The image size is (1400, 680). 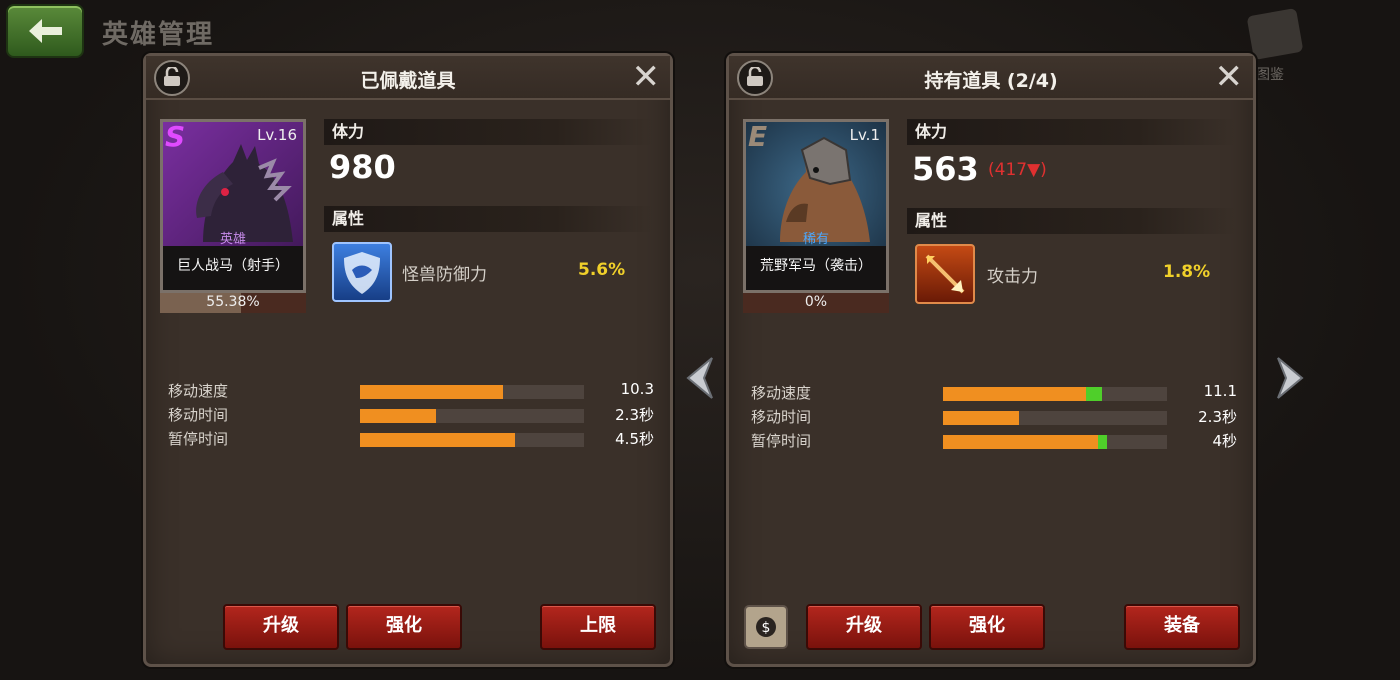 I want to click on grade-badge: S, so click(x=175, y=136).